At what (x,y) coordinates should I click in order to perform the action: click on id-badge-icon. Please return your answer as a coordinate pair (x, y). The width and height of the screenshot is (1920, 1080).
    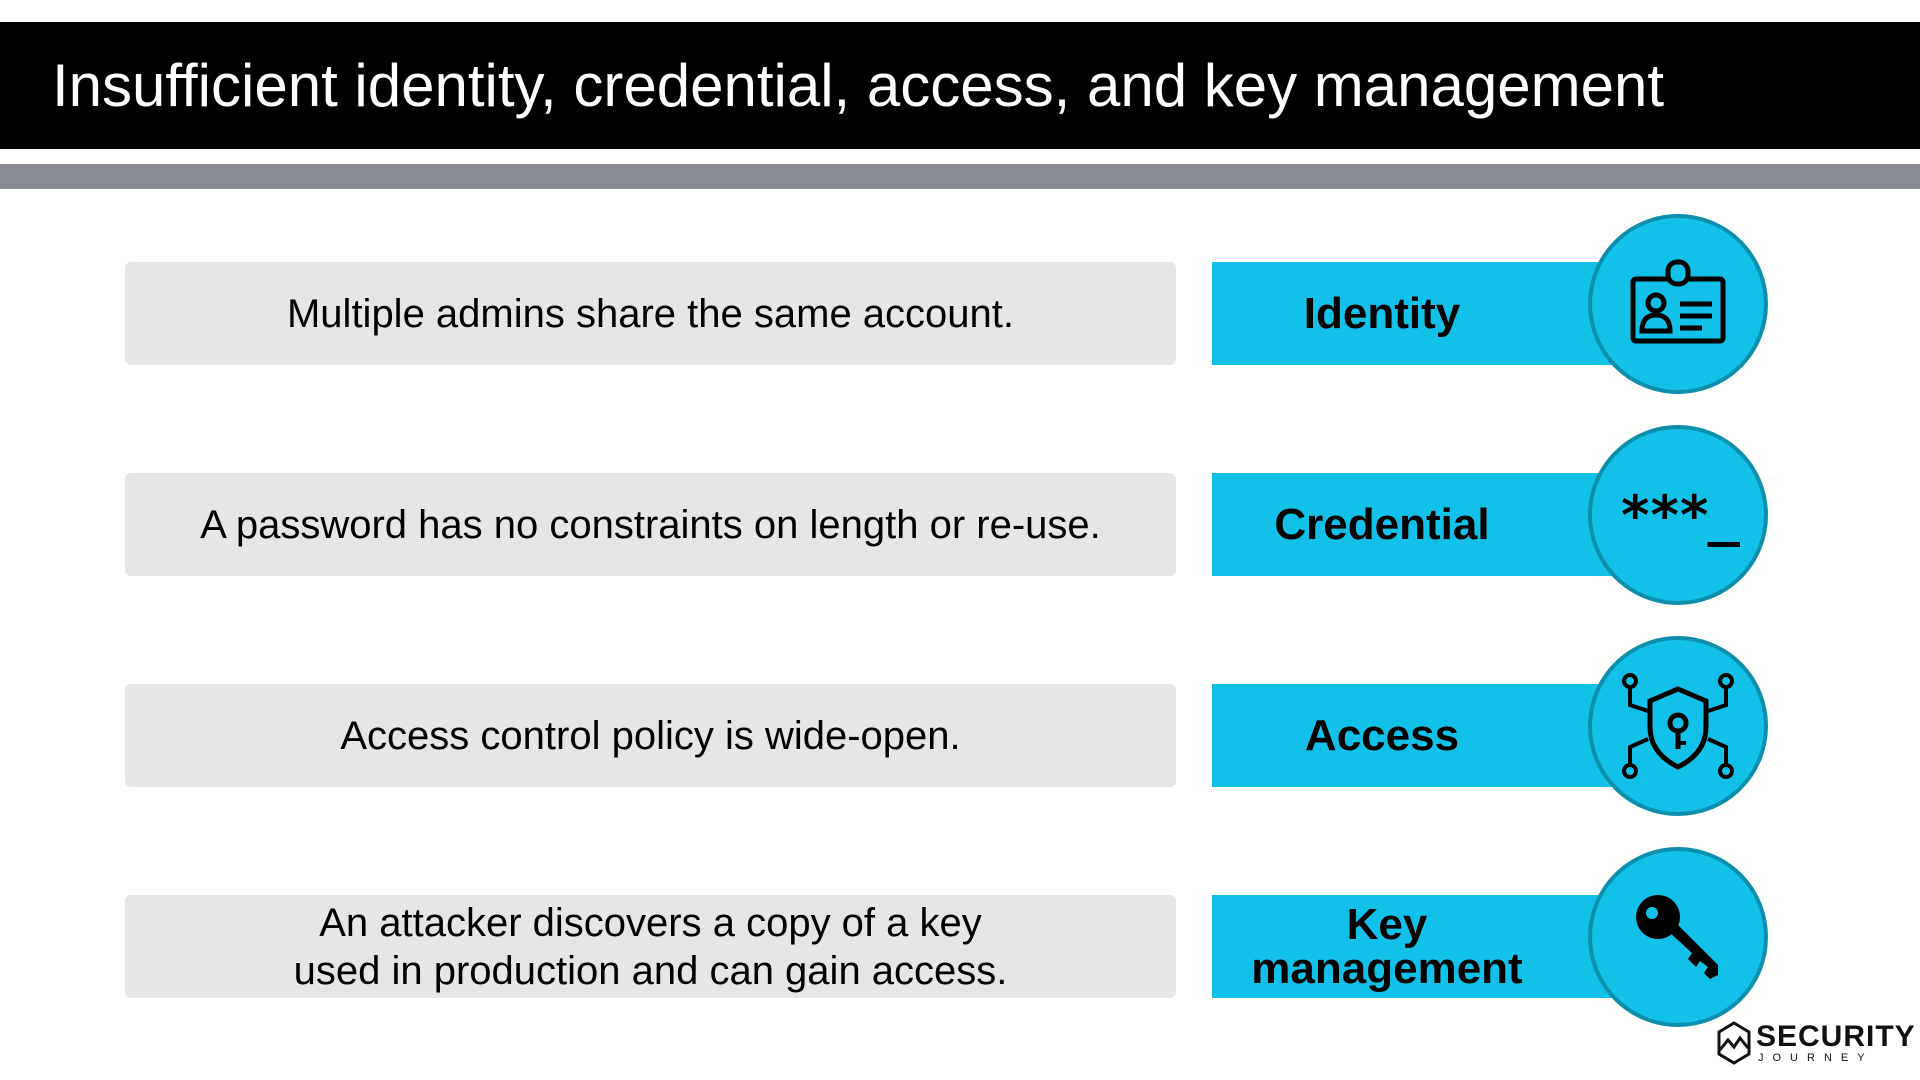
    Looking at the image, I should click on (1678, 301).